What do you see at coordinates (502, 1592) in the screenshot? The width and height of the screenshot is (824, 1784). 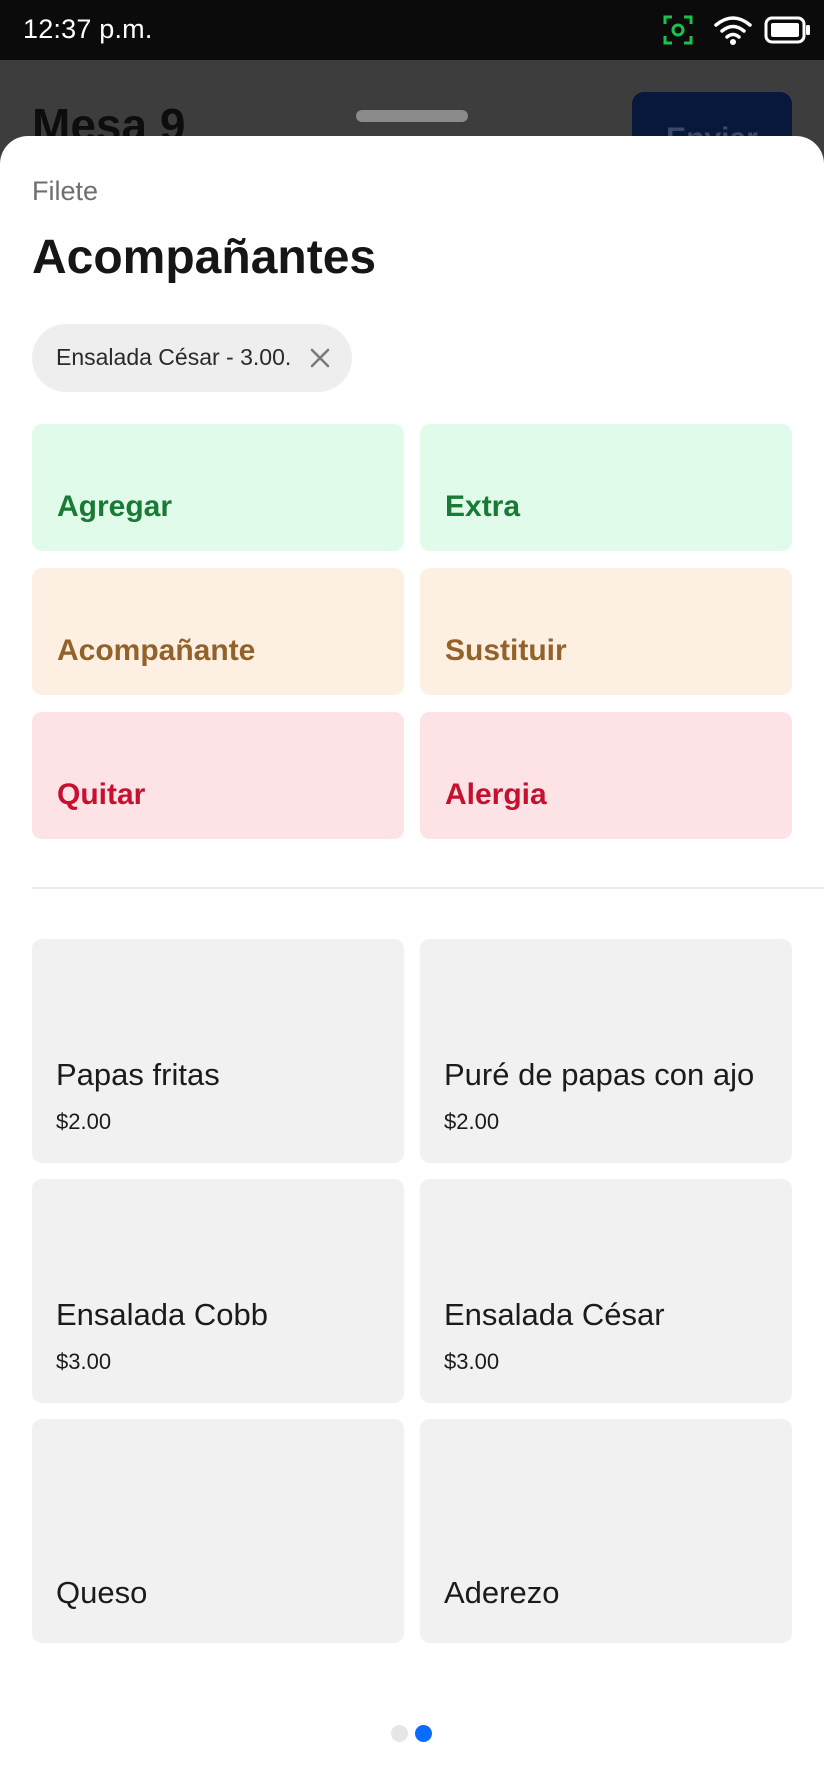 I see `item-name: Aderezo` at bounding box center [502, 1592].